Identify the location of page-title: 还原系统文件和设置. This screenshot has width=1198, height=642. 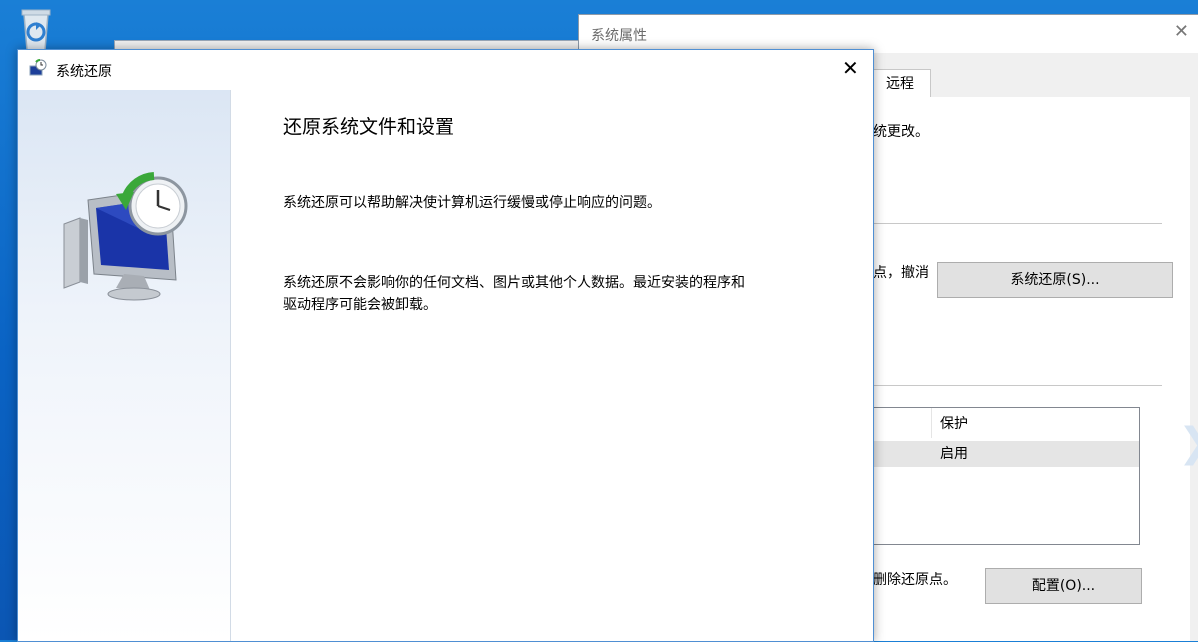
(369, 127).